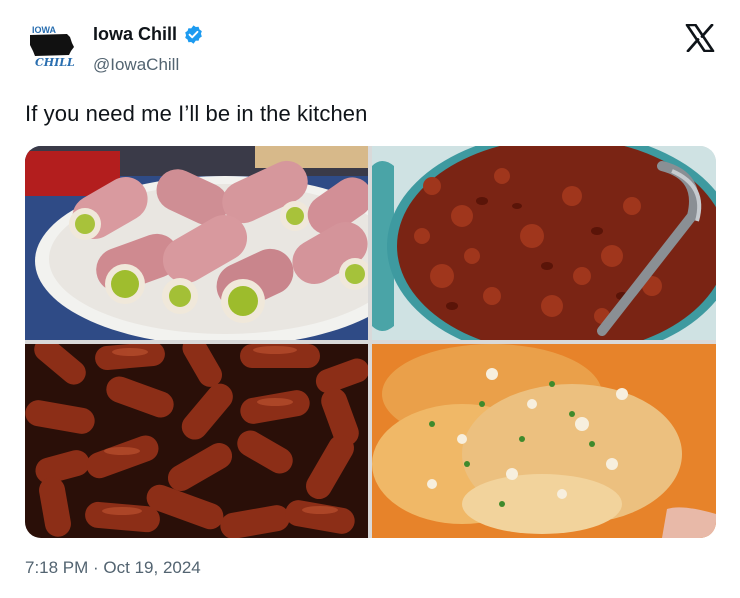 The height and width of the screenshot is (598, 740). What do you see at coordinates (135, 34) in the screenshot?
I see `display-name: Iowa Chill` at bounding box center [135, 34].